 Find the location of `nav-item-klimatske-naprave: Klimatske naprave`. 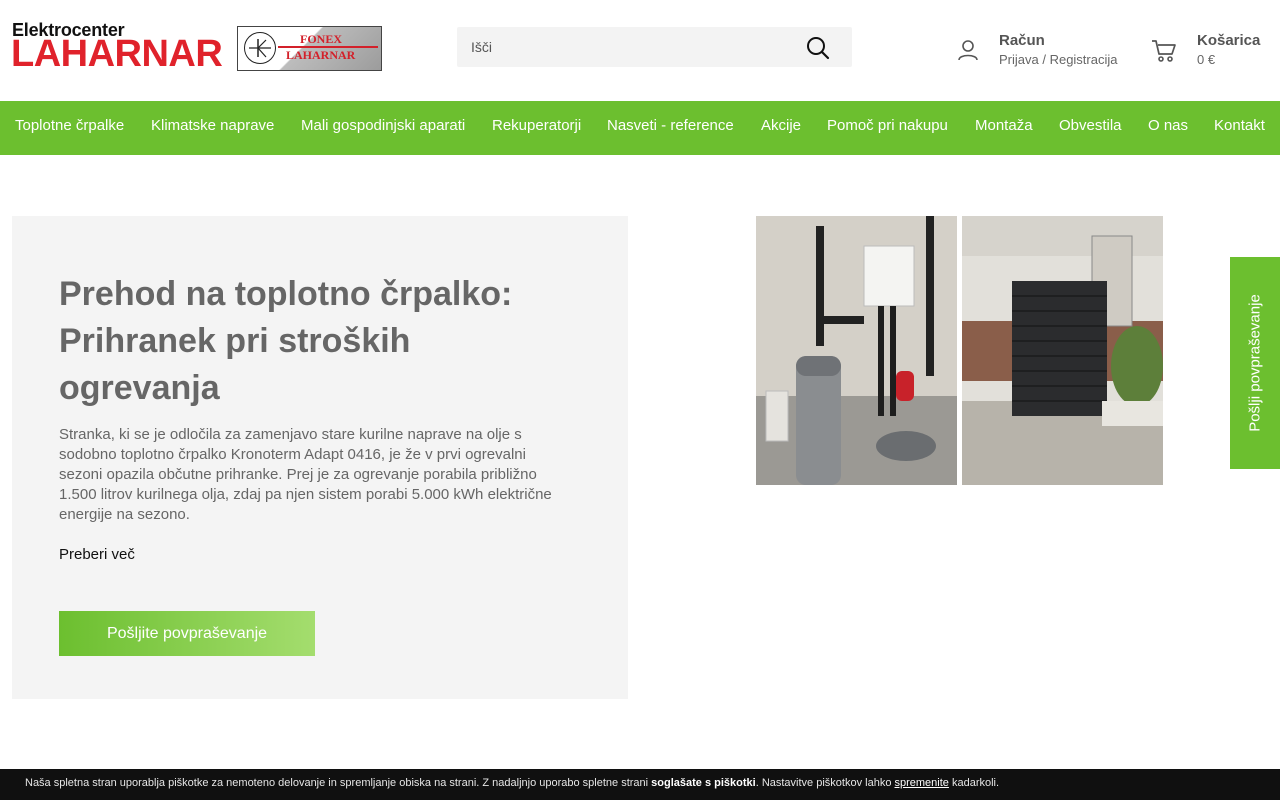

nav-item-klimatske-naprave: Klimatske naprave is located at coordinates (212, 128).